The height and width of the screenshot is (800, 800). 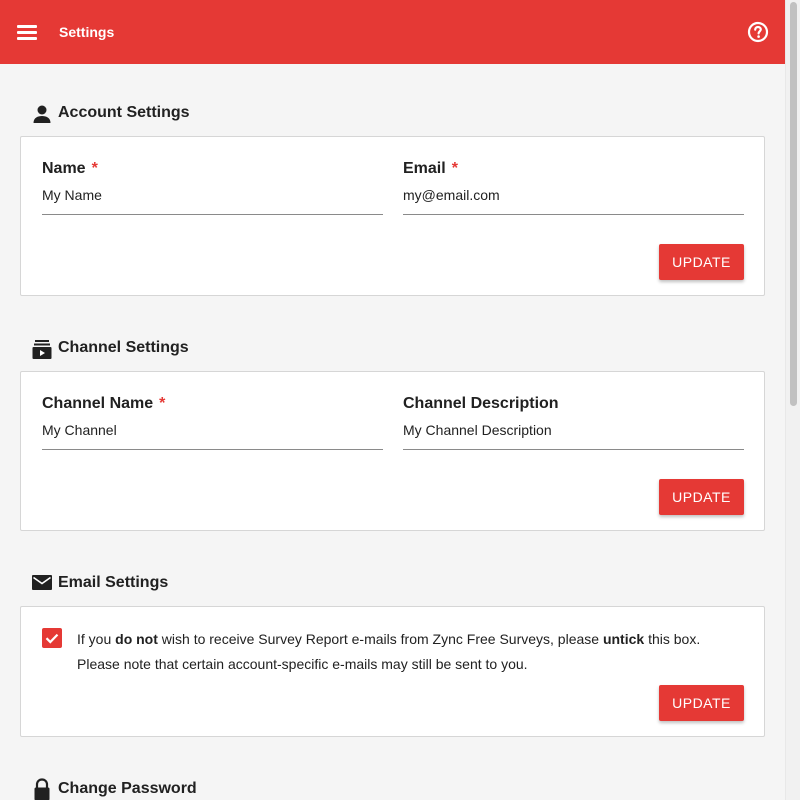 I want to click on checkmark-icon, so click(x=52, y=638).